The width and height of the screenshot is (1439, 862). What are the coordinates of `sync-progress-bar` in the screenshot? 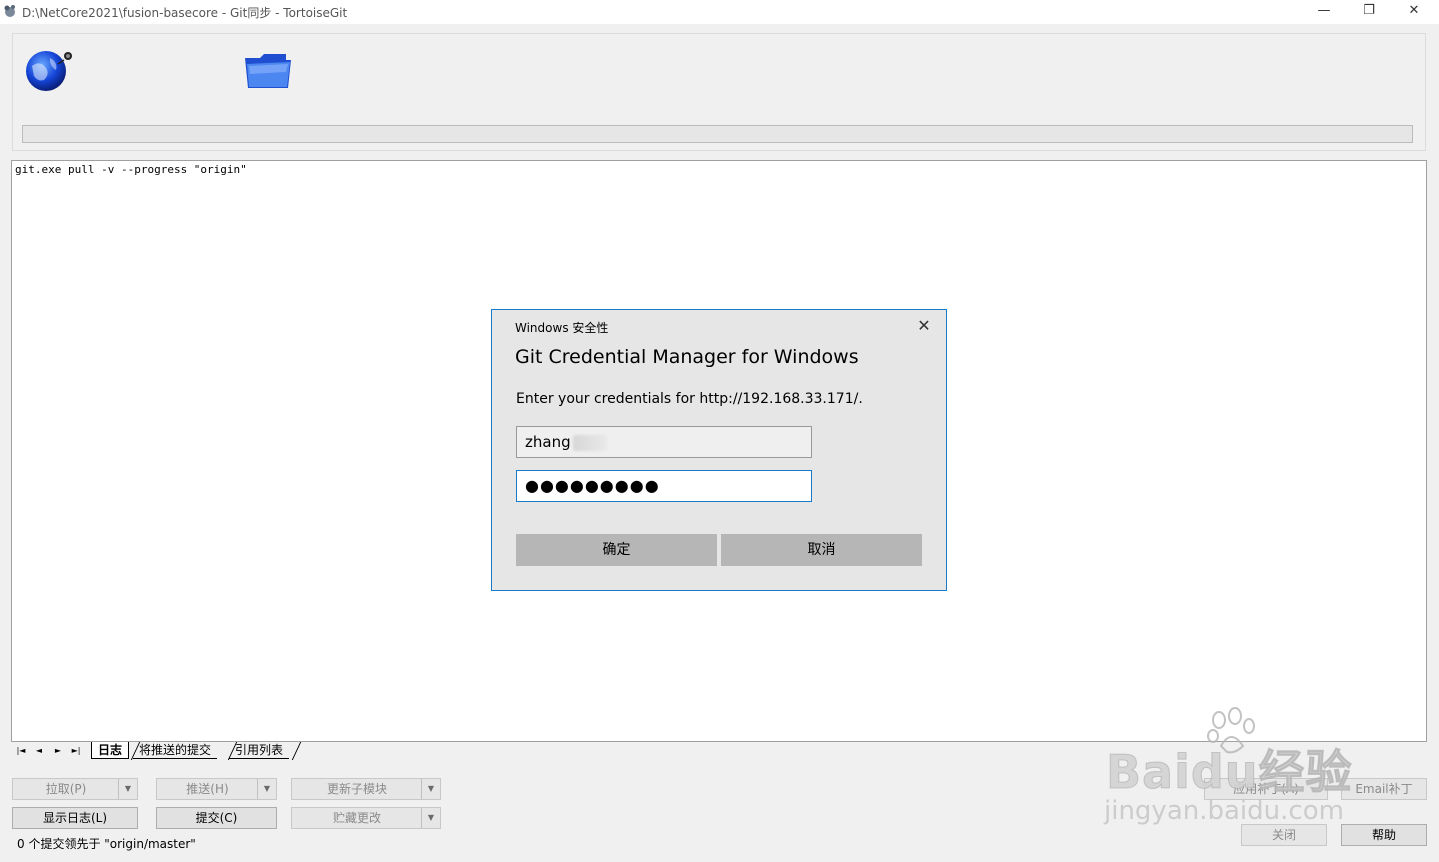 It's located at (717, 134).